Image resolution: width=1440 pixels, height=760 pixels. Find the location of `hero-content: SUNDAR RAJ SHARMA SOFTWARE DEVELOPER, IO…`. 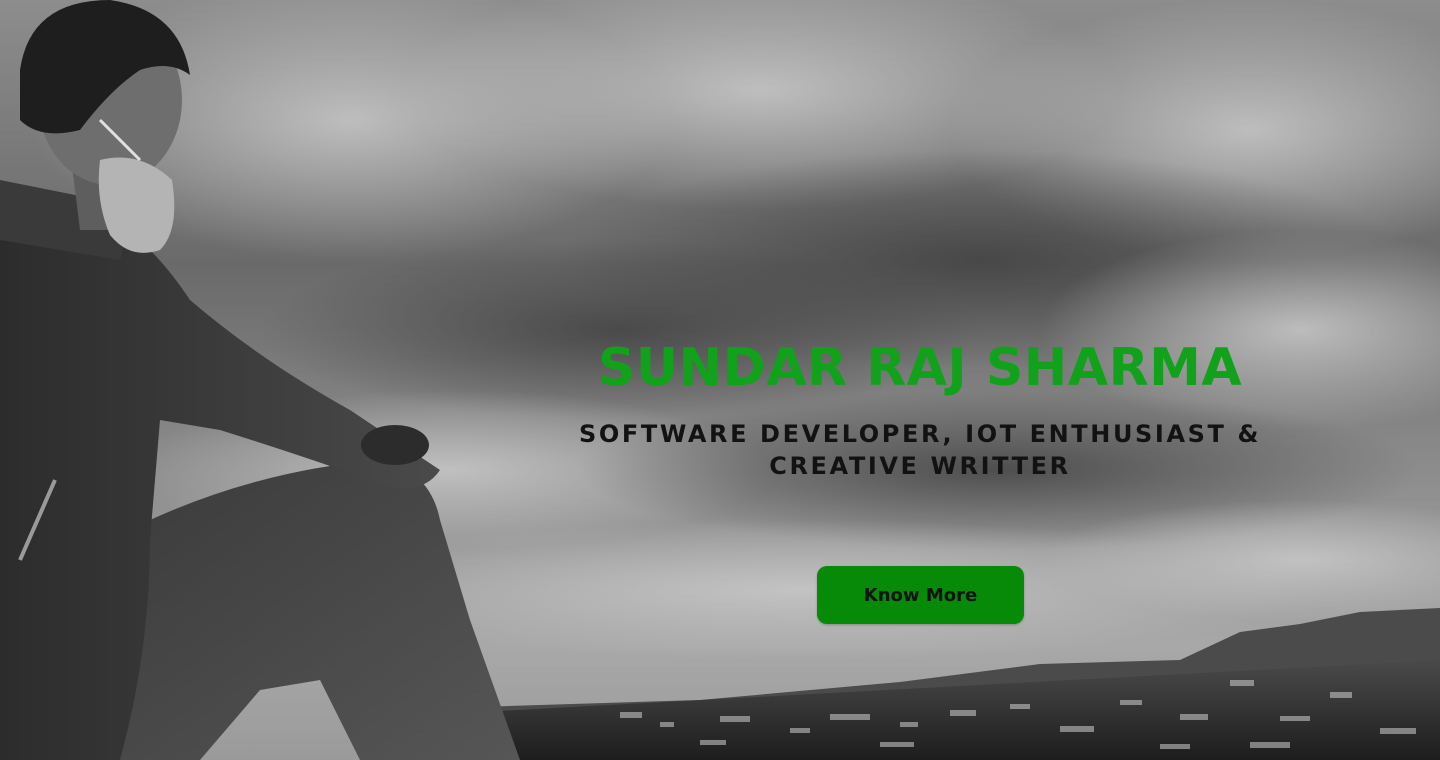

hero-content: SUNDAR RAJ SHARMA SOFTWARE DEVELOPER, IO… is located at coordinates (920, 406).